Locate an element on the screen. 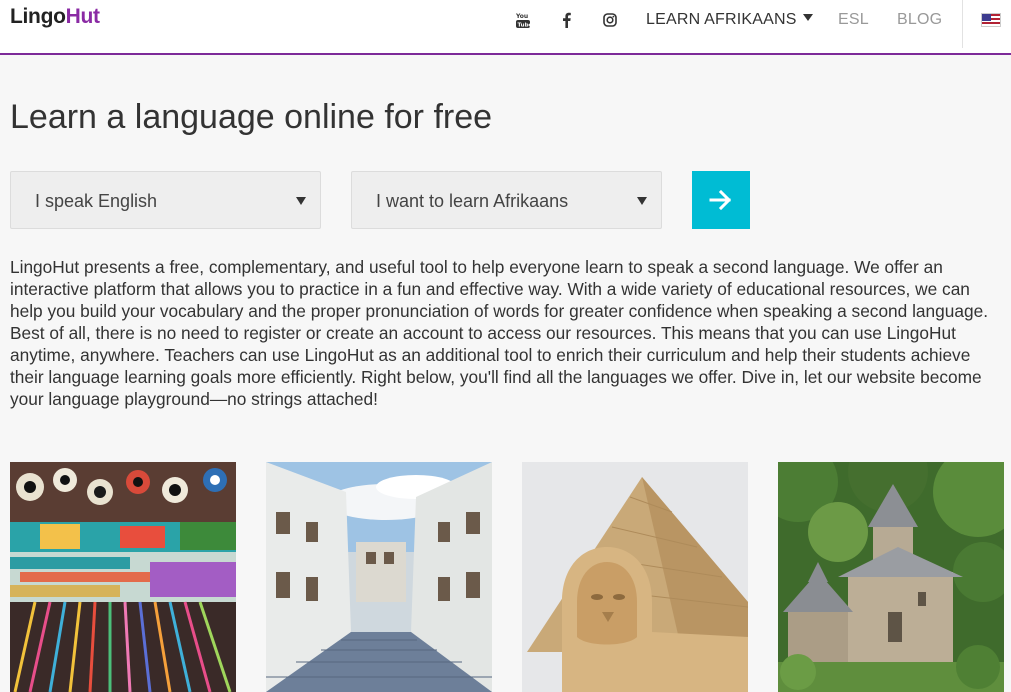 Image resolution: width=1011 pixels, height=692 pixels. learn-language-select: I want to learn Afrikaans is located at coordinates (506, 200).